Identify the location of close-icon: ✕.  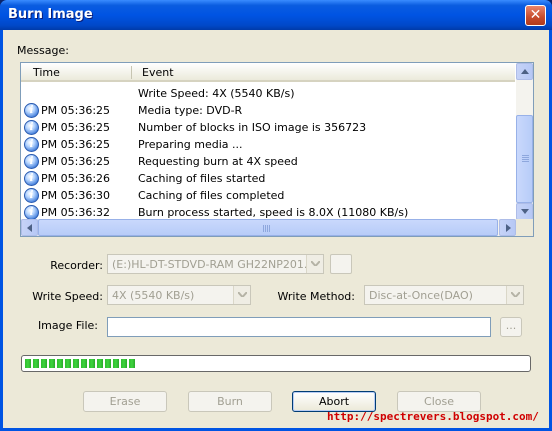
(535, 15).